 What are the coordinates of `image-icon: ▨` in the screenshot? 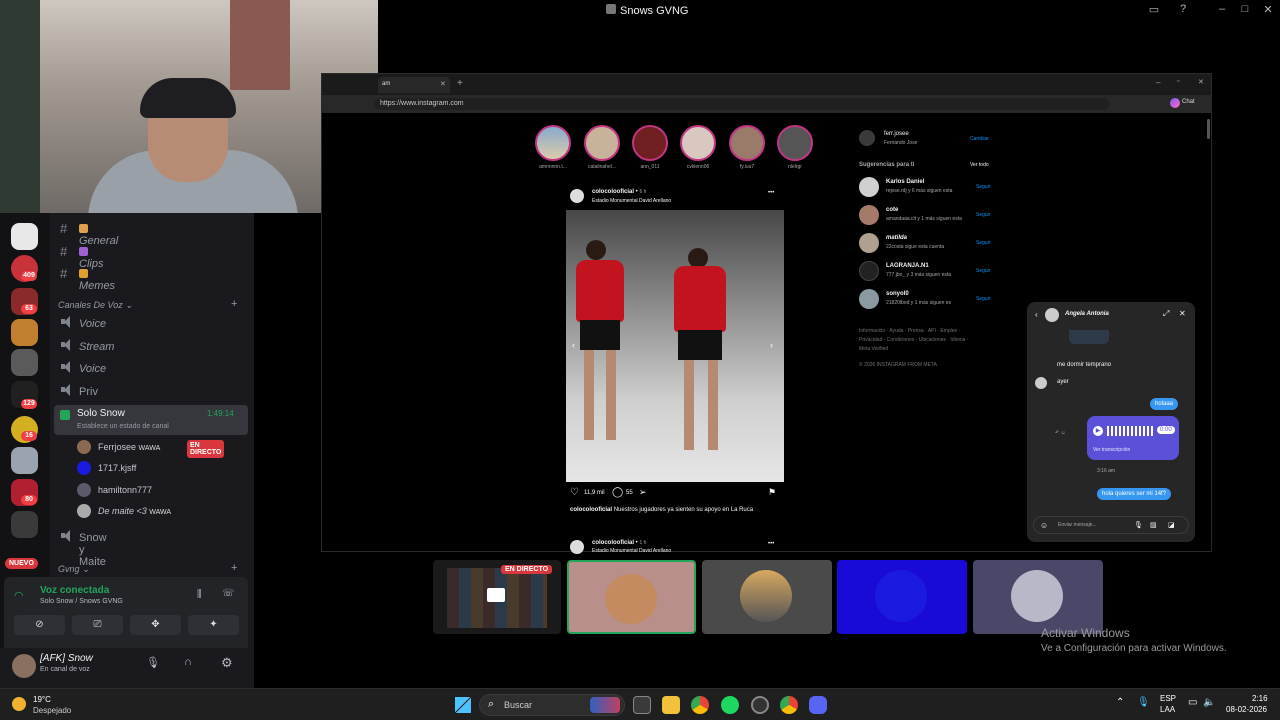 It's located at (1153, 525).